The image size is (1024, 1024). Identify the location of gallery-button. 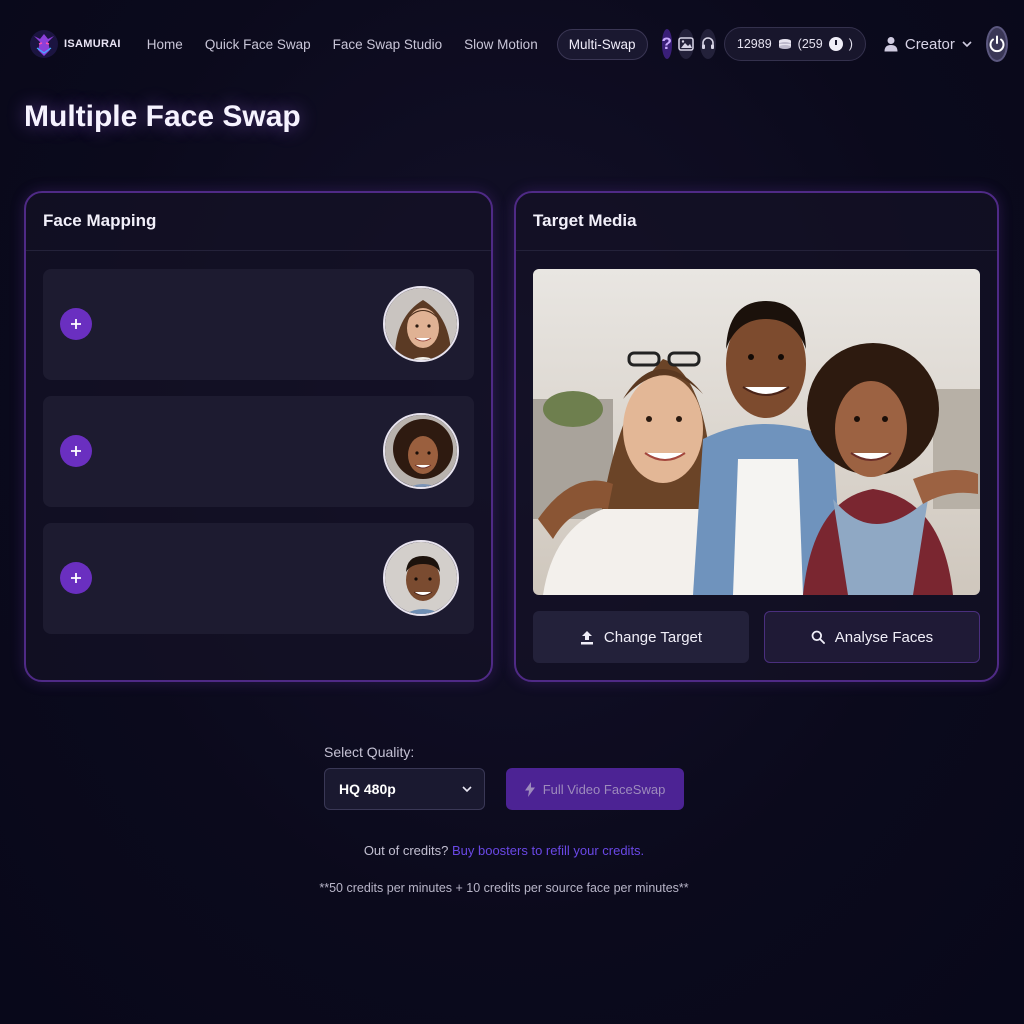
(685, 44).